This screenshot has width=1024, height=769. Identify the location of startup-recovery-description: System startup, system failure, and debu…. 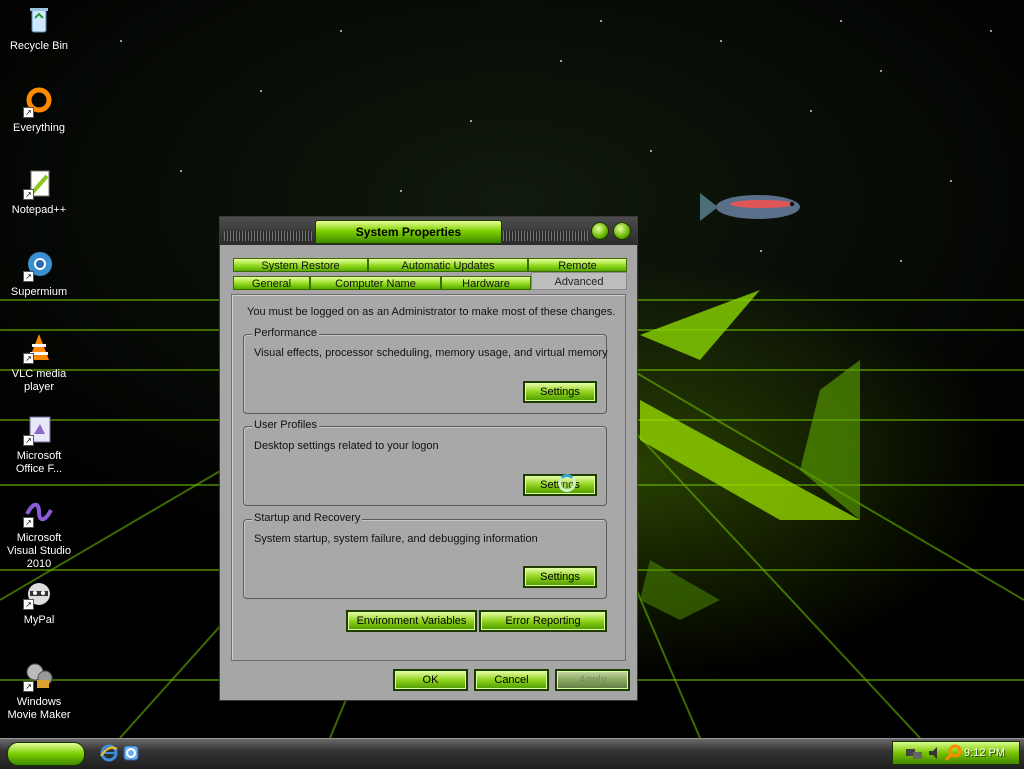
(396, 539).